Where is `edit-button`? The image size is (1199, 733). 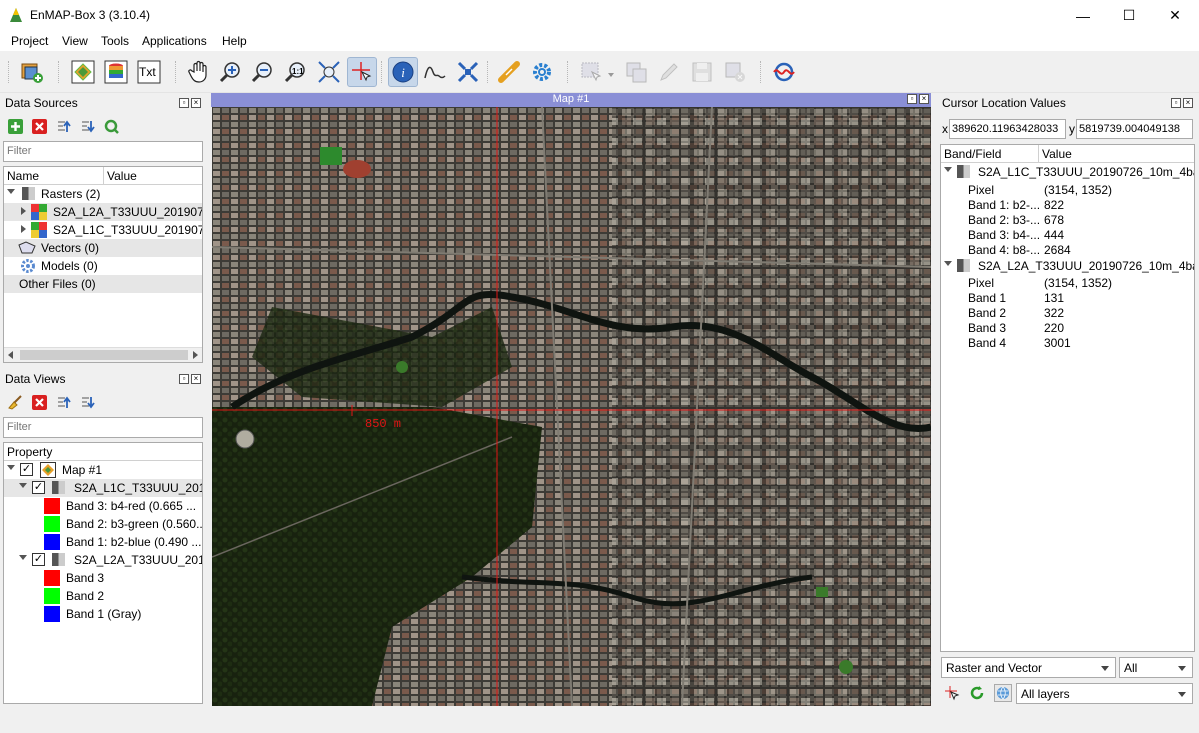
edit-button is located at coordinates (669, 72).